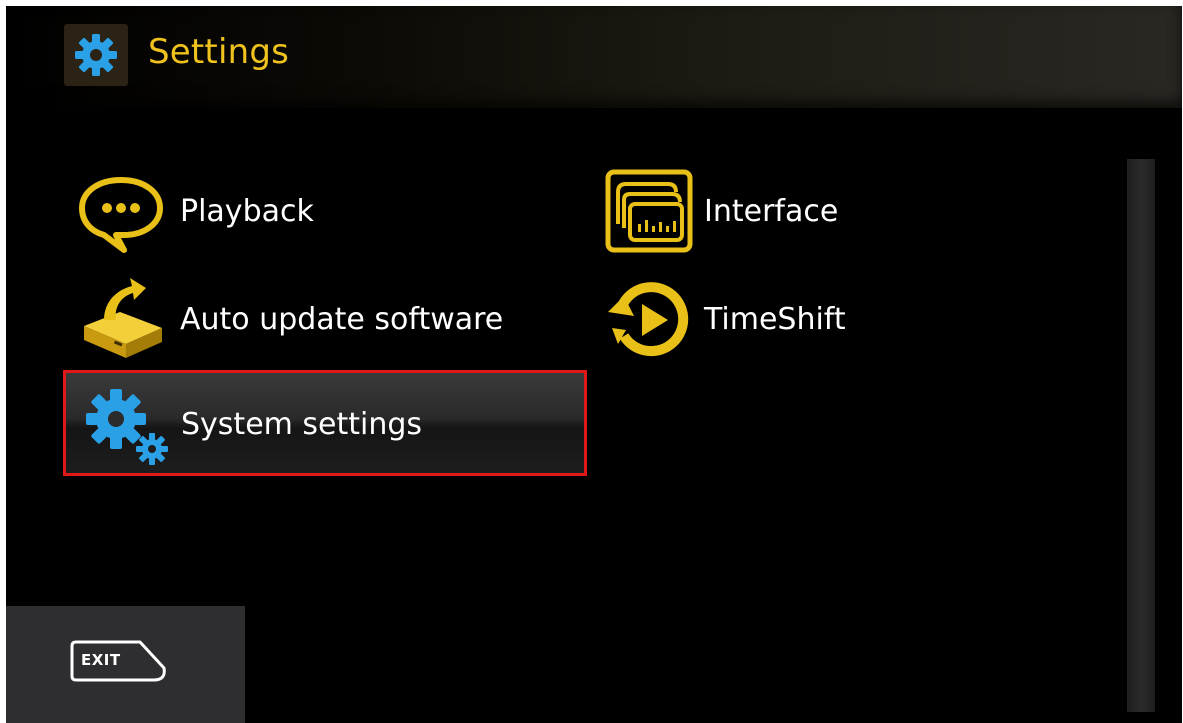 This screenshot has height=723, width=1183. What do you see at coordinates (127, 427) in the screenshot?
I see `gears-icon` at bounding box center [127, 427].